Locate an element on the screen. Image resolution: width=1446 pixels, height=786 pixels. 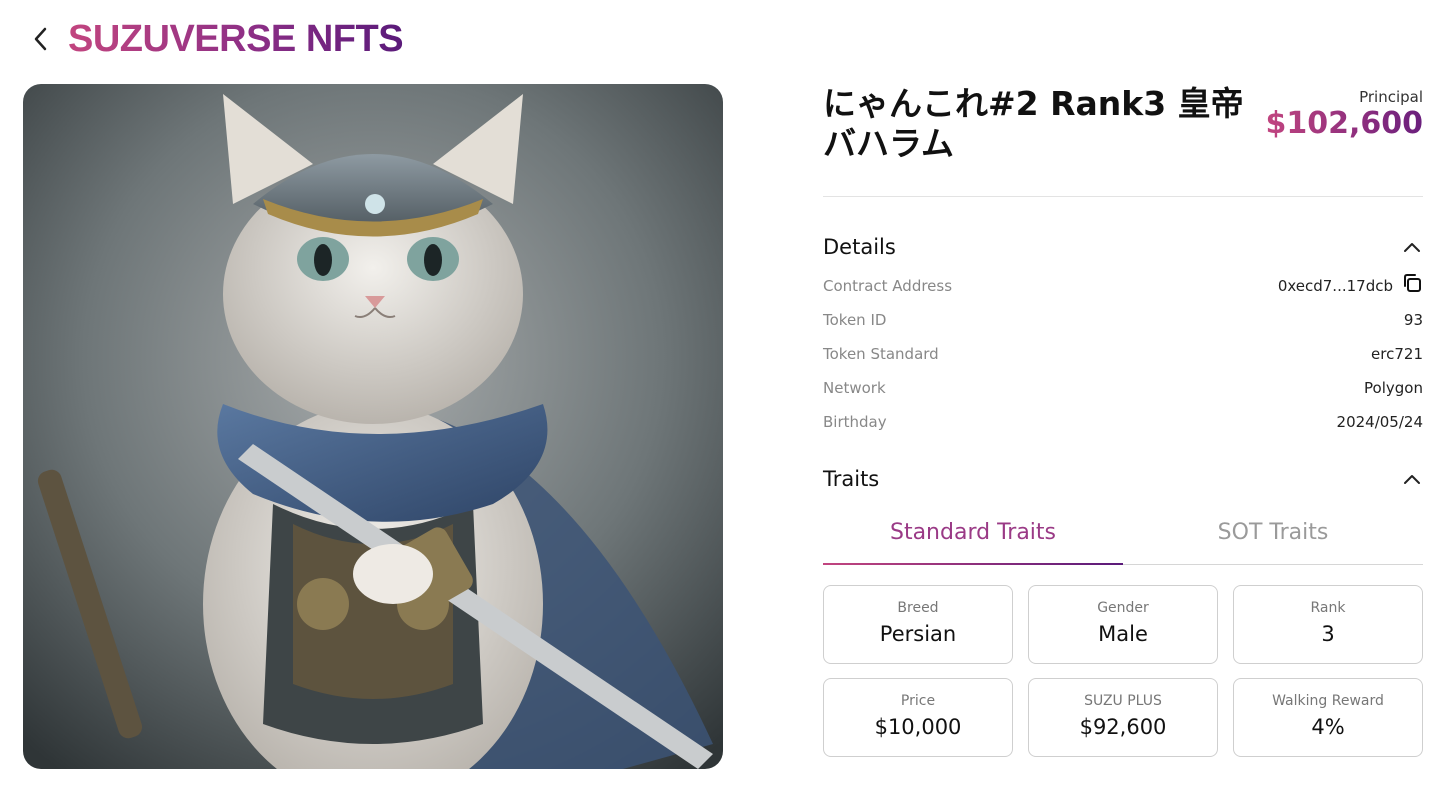
principal-label: Principal is located at coordinates (1391, 97).